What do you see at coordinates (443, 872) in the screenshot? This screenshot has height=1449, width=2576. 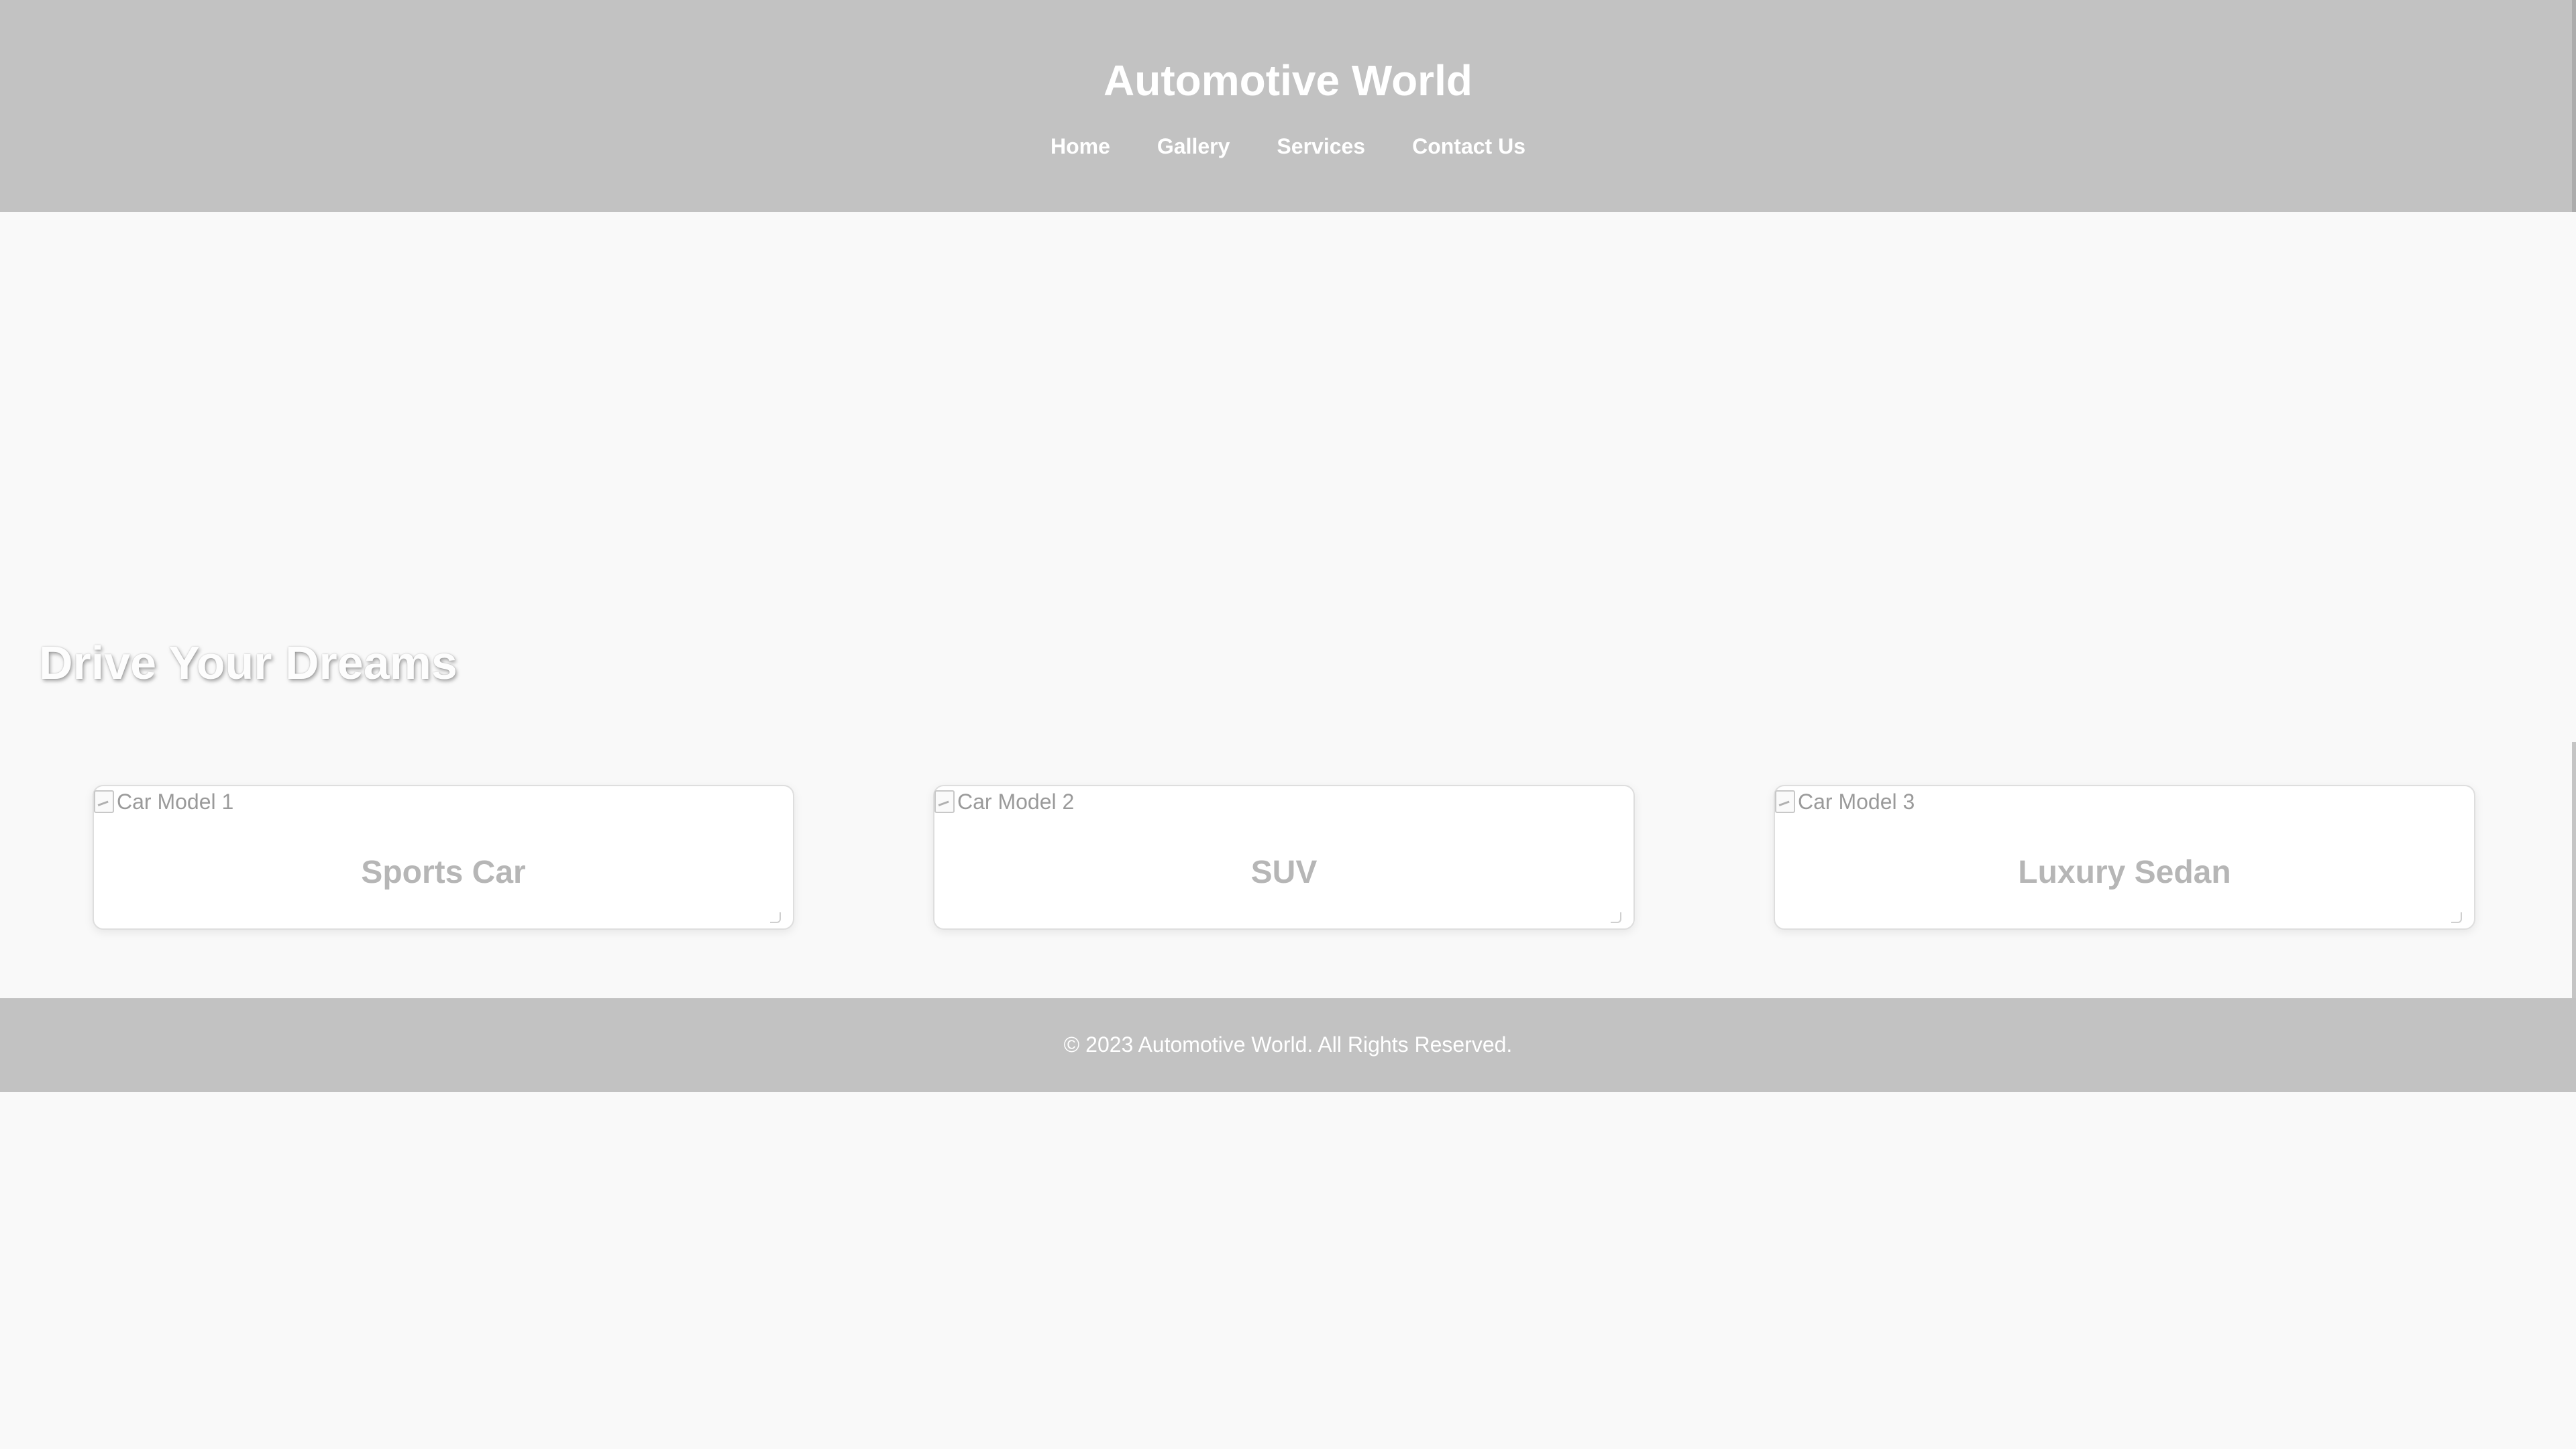 I see `car-card-title: Sports Car` at bounding box center [443, 872].